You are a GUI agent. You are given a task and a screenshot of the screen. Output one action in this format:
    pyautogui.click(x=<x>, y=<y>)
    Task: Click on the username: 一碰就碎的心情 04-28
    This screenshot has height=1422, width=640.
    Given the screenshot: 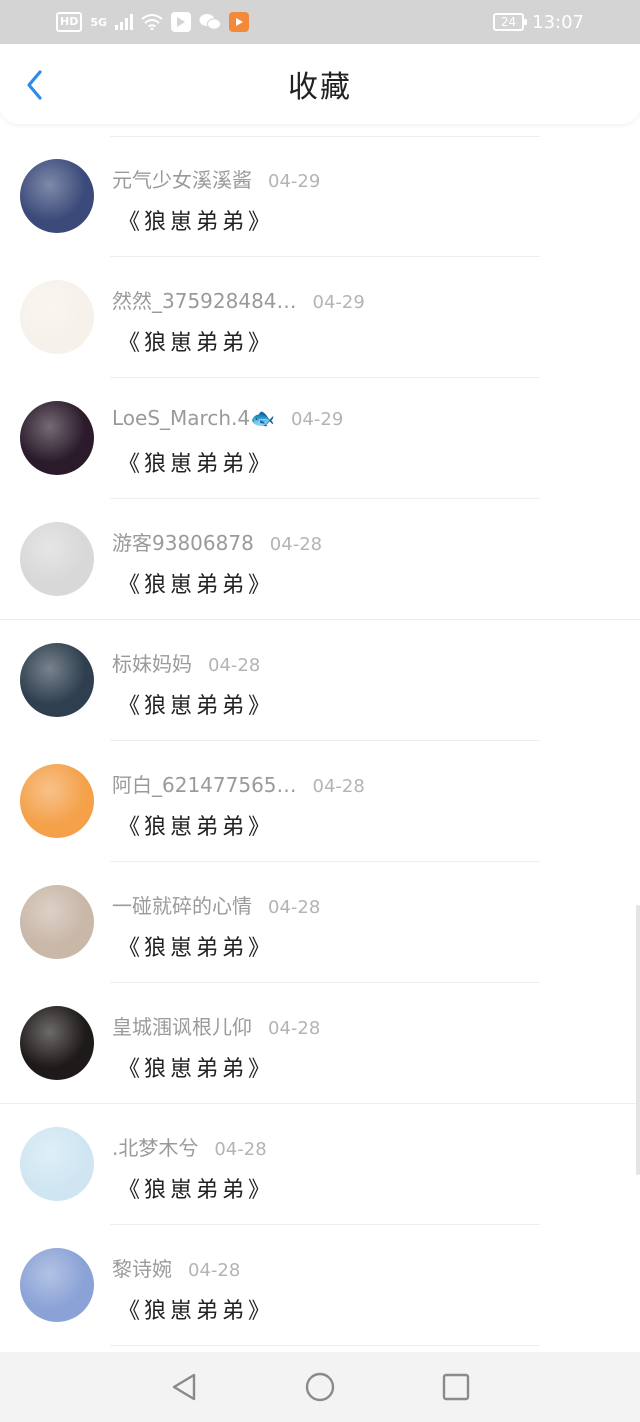 What is the action you would take?
    pyautogui.click(x=216, y=904)
    